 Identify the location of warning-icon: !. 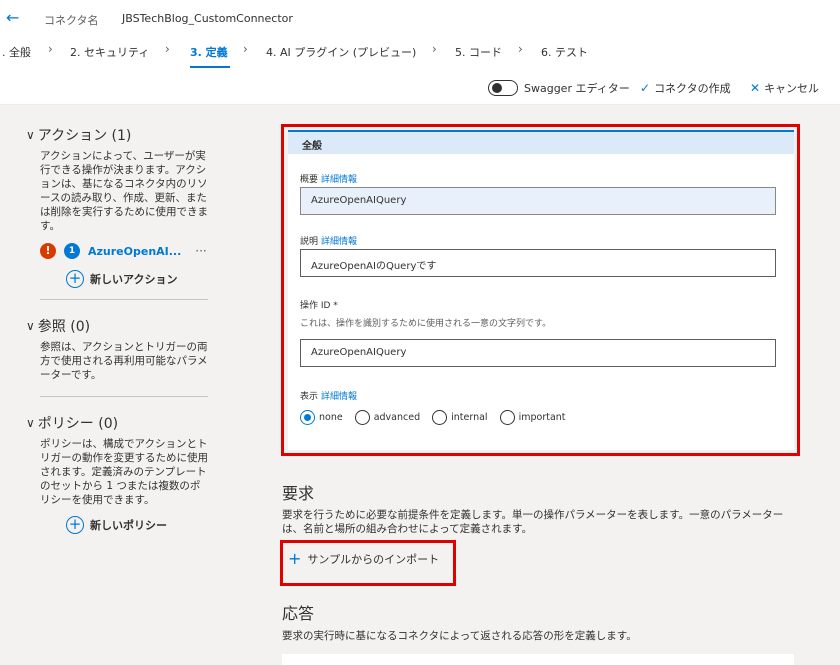
(48, 251).